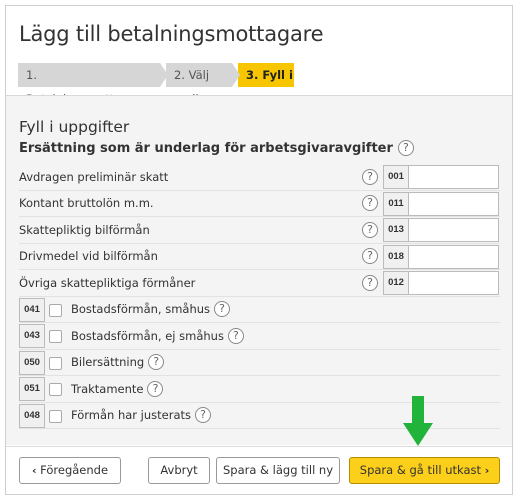  Describe the element at coordinates (259, 204) in the screenshot. I see `amount-row: Kontant bruttolön m.m. ? 011` at that location.